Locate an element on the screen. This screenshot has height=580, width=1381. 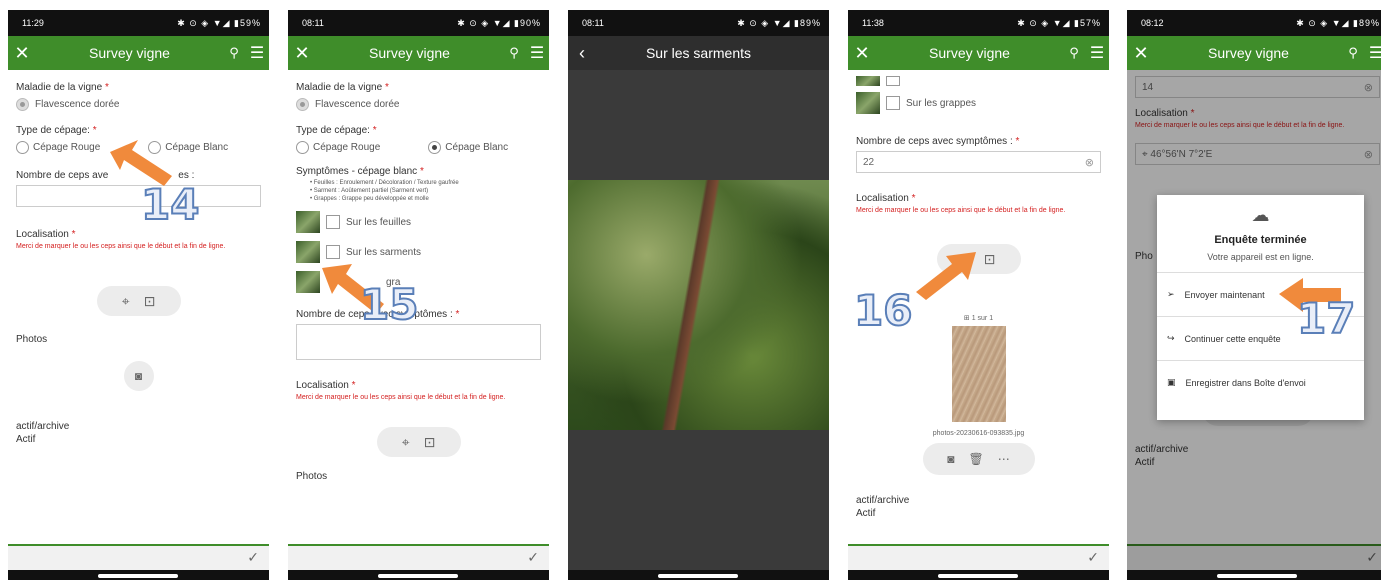
status-bar: 08:11 ✱ ⊙ ◈ ▼◢ ▮89% is located at coordinates (698, 23).